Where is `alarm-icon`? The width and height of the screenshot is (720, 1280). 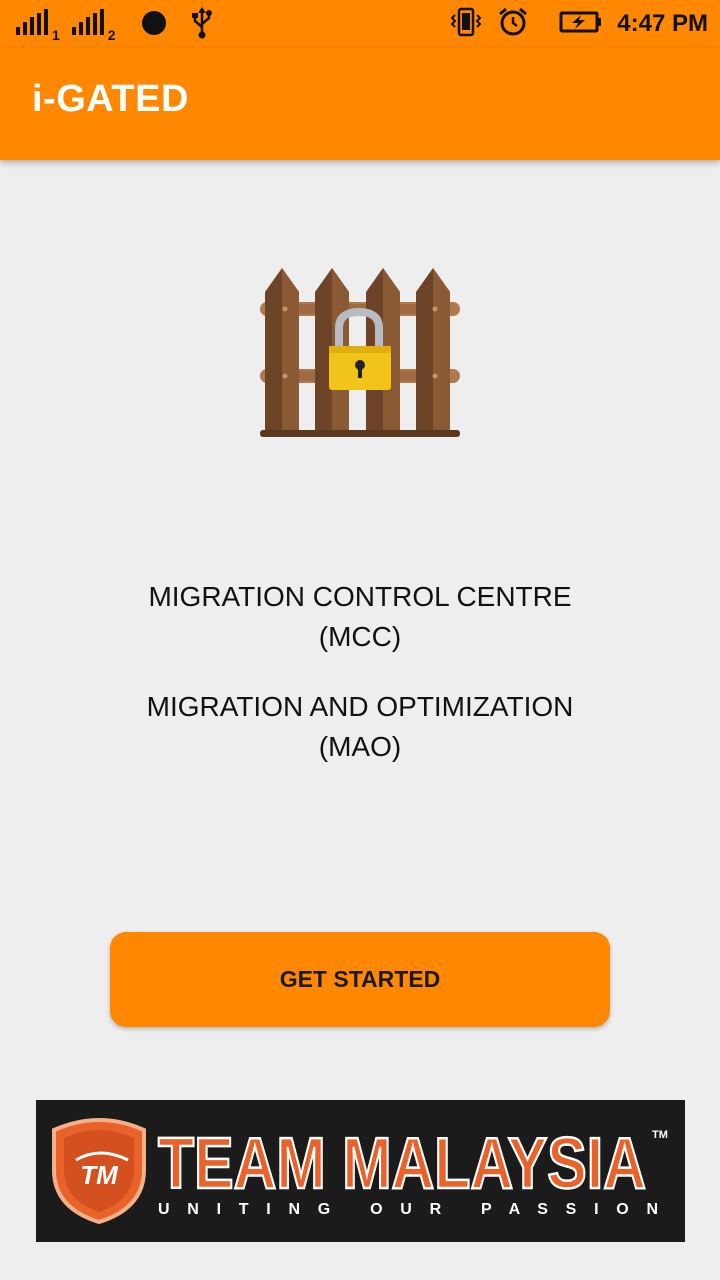
alarm-icon is located at coordinates (513, 24).